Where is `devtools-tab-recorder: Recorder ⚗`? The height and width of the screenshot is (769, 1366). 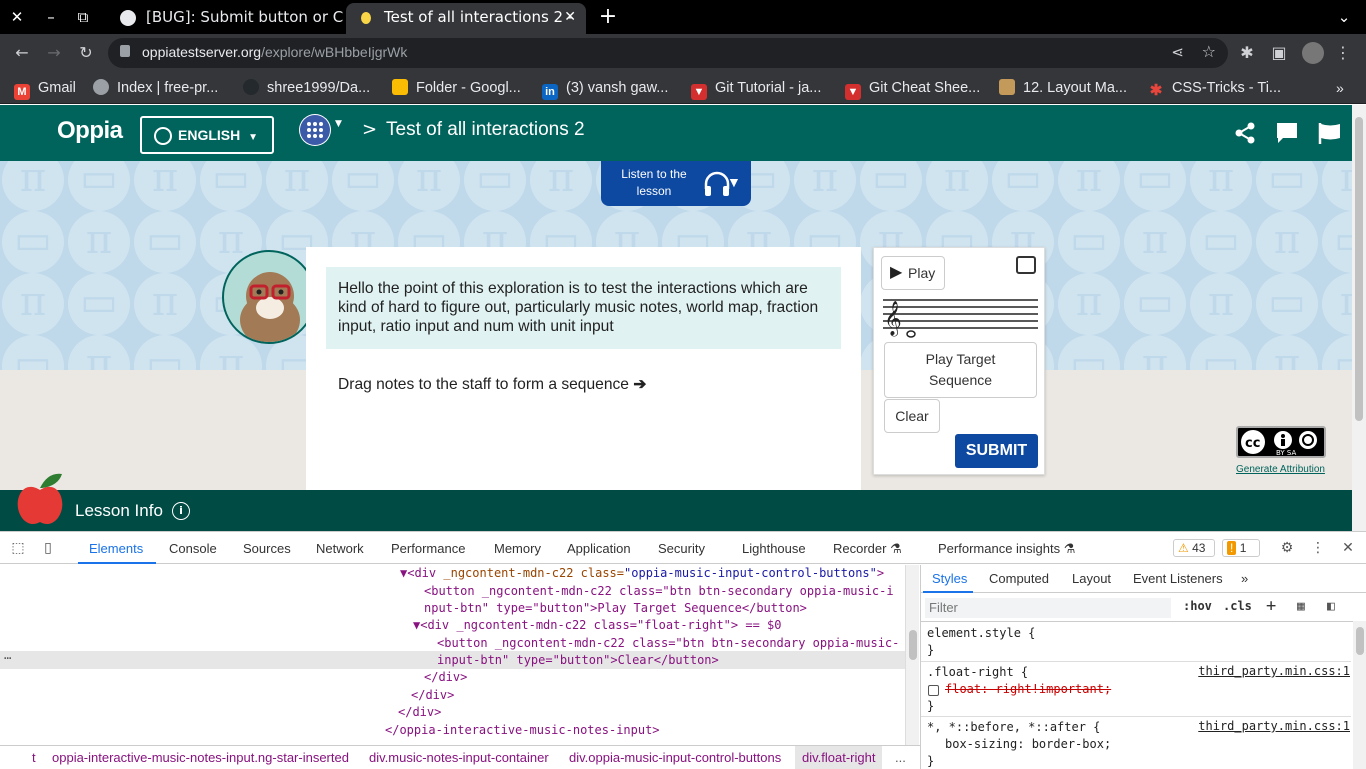 devtools-tab-recorder: Recorder ⚗ is located at coordinates (867, 549).